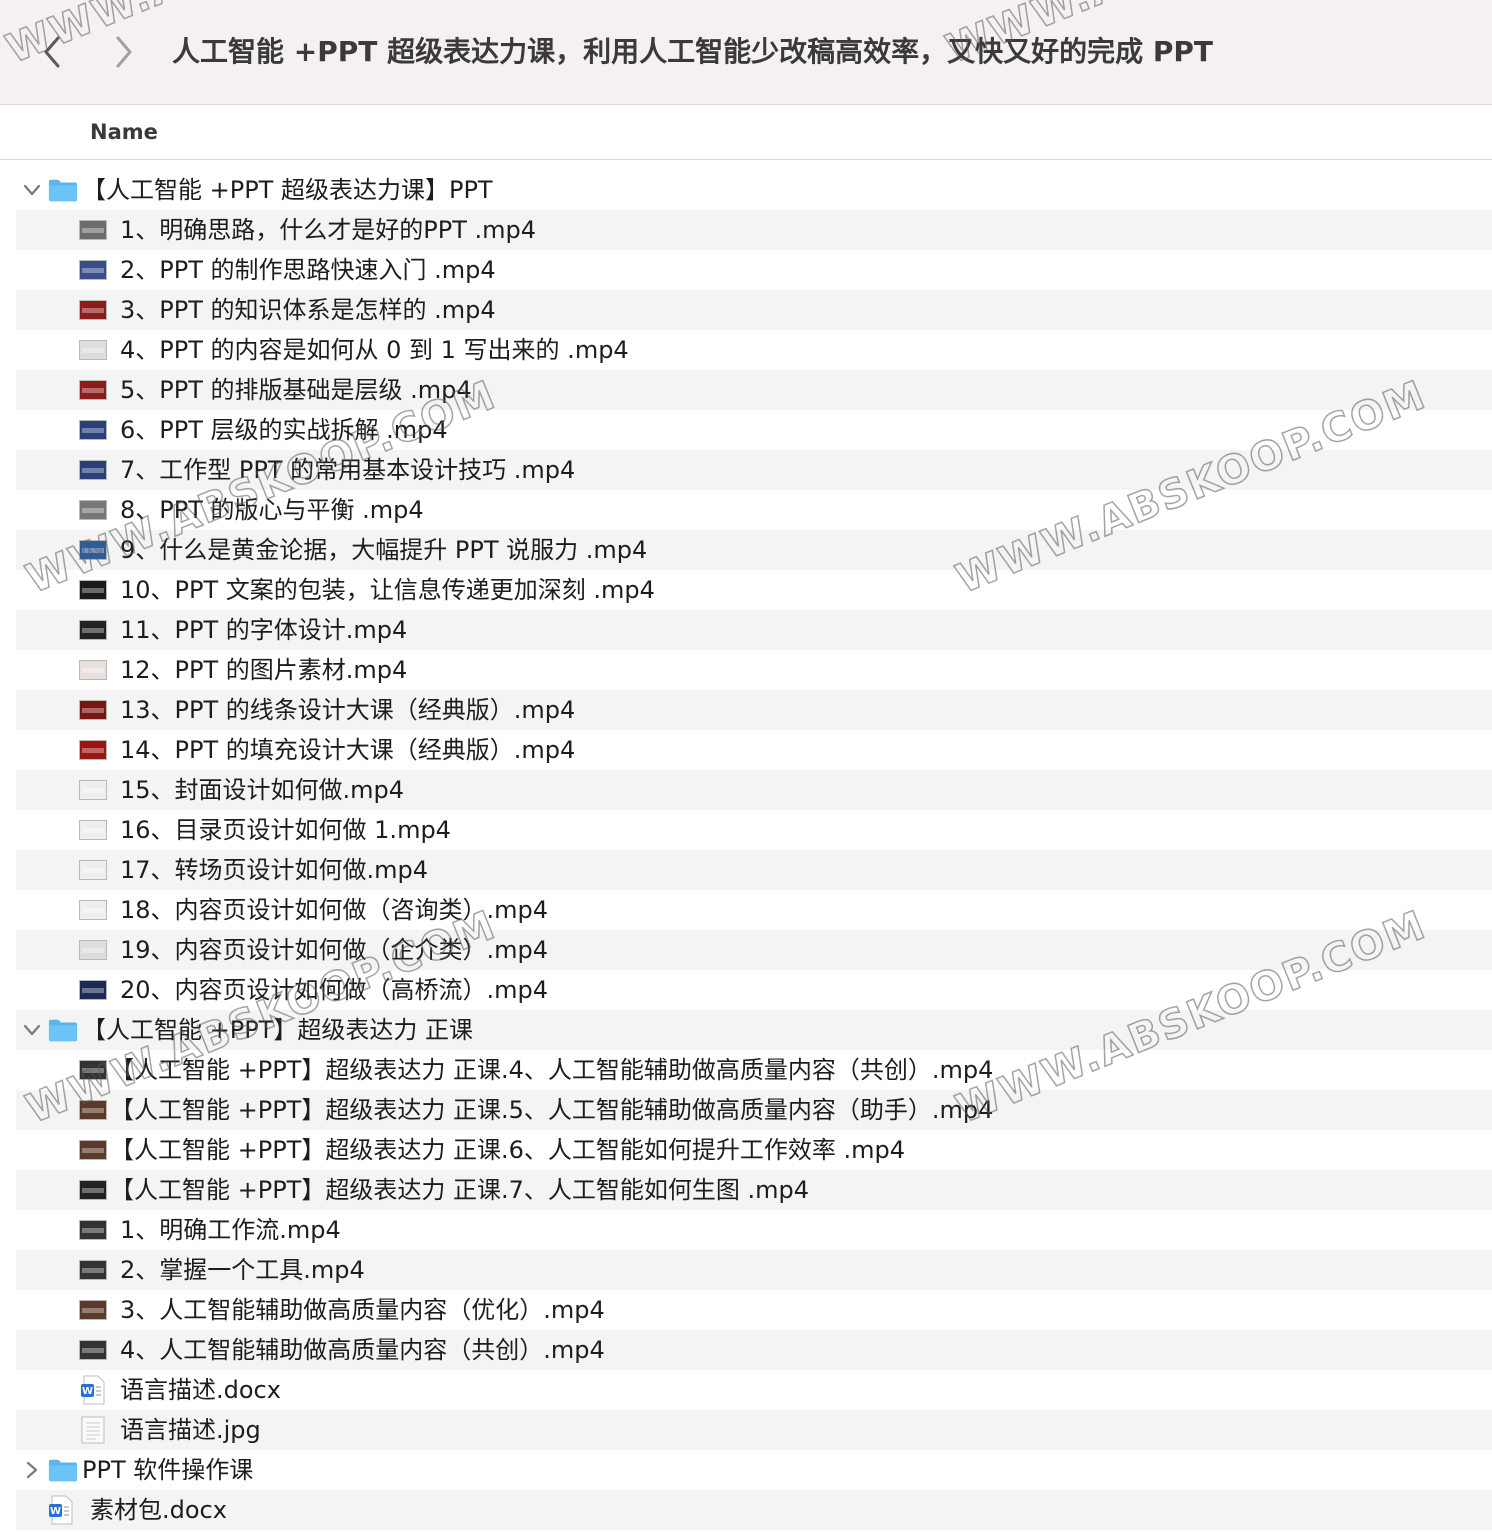 This screenshot has width=1492, height=1532. I want to click on file-row: 9、什么是黄金论据，大幅提升 PPT 说服力 .mp4, so click(754, 550).